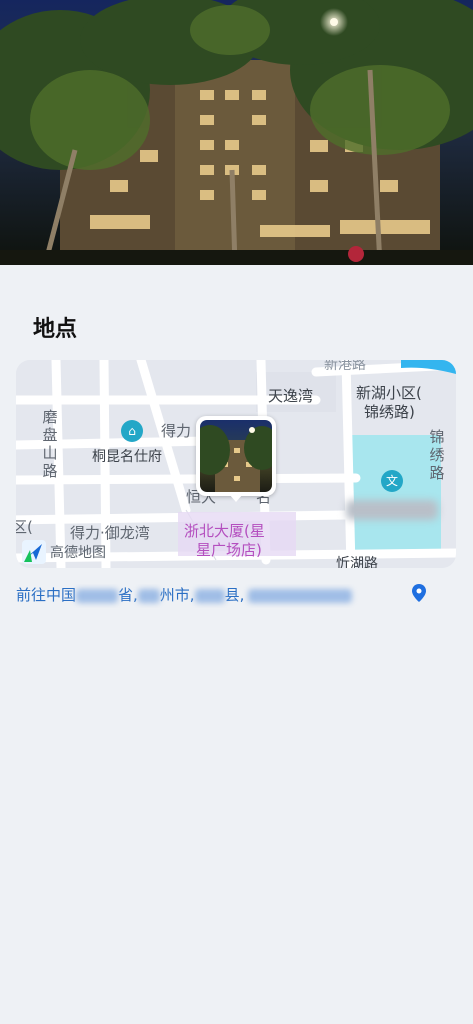 The image size is (473, 1024). I want to click on redacted-county, so click(209, 595).